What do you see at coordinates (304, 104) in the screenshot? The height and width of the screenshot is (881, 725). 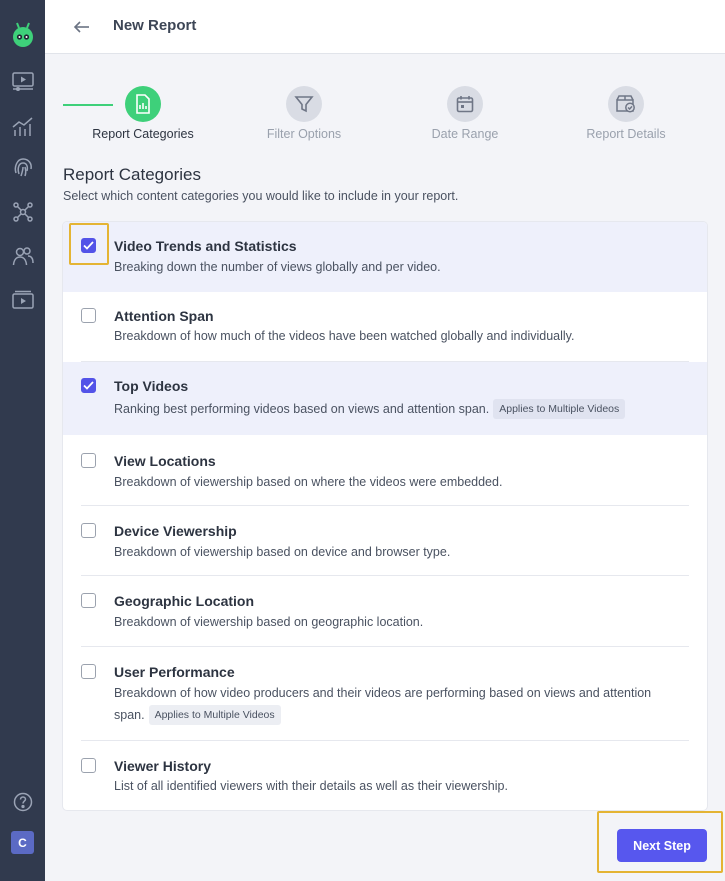 I see `filter-funnel-icon` at bounding box center [304, 104].